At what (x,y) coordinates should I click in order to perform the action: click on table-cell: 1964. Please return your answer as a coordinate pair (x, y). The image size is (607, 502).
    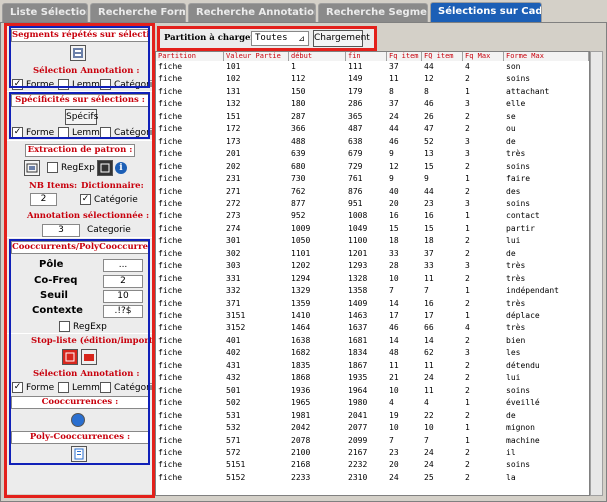
    Looking at the image, I should click on (366, 391).